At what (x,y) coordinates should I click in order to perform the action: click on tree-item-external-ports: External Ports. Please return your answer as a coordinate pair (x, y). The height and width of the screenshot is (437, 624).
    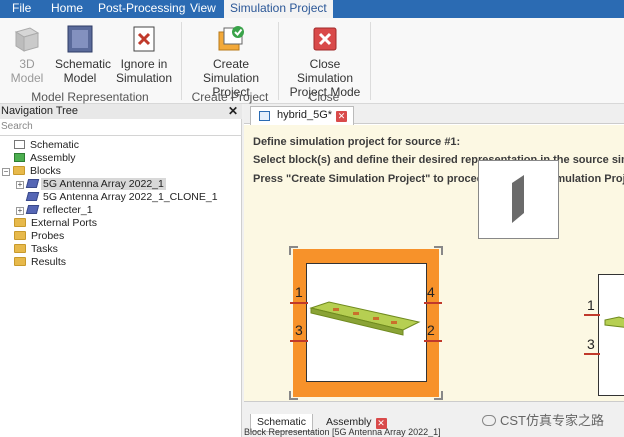
    Looking at the image, I should click on (56, 223).